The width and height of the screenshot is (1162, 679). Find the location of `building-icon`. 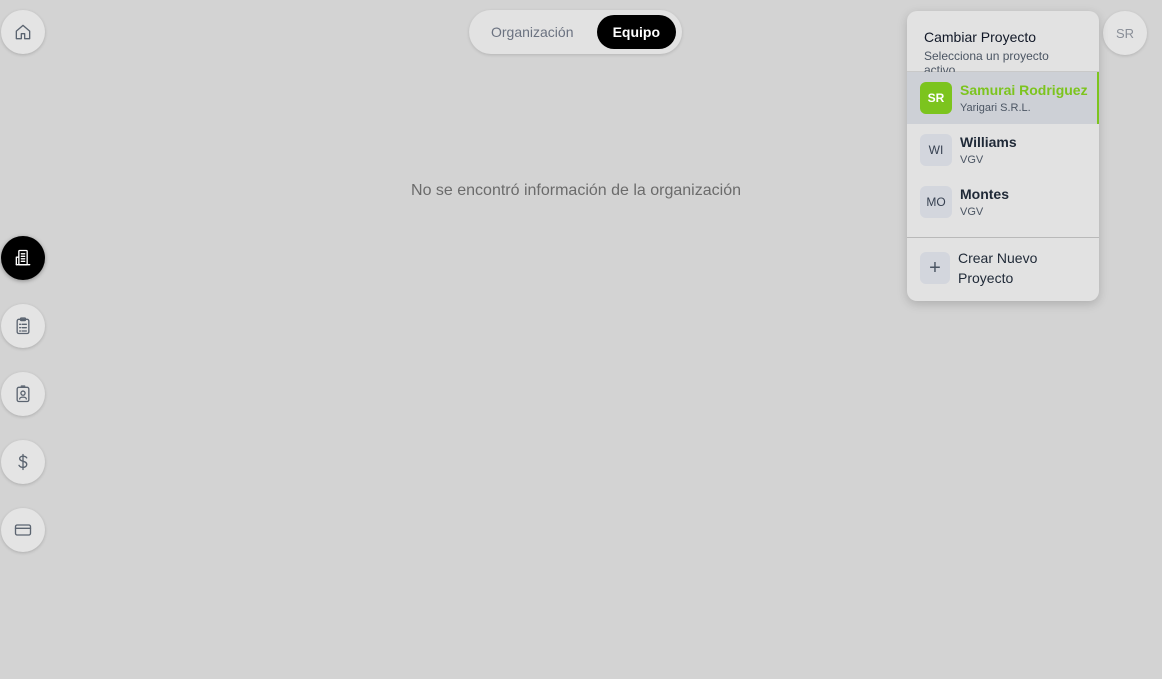

building-icon is located at coordinates (23, 257).